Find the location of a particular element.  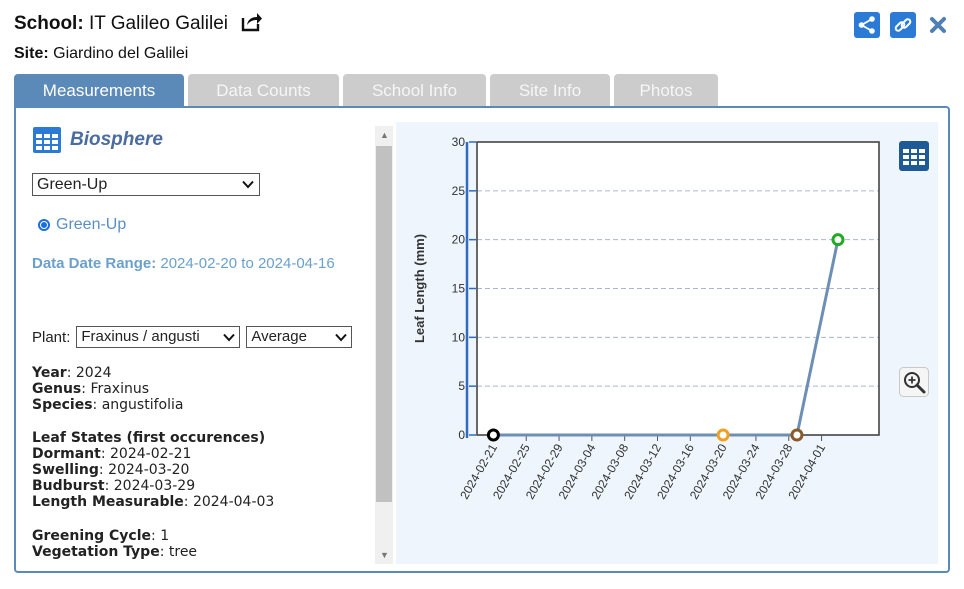

scroll-down-icon: ▼ is located at coordinates (384, 555).